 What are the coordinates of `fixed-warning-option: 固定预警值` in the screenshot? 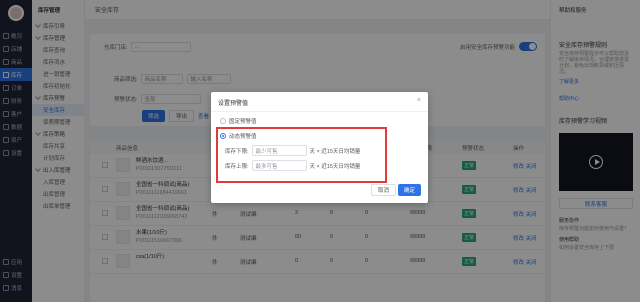 It's located at (238, 121).